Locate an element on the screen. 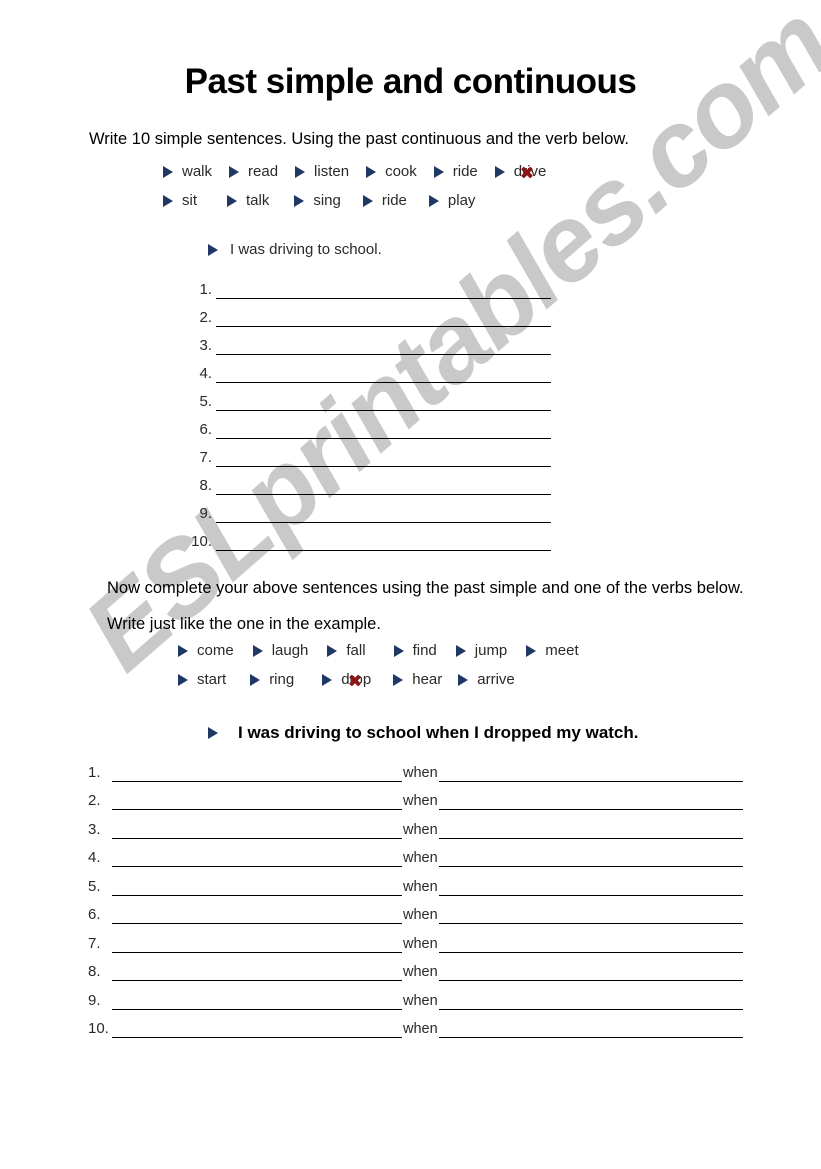  verb-label: arrive is located at coordinates (496, 679).